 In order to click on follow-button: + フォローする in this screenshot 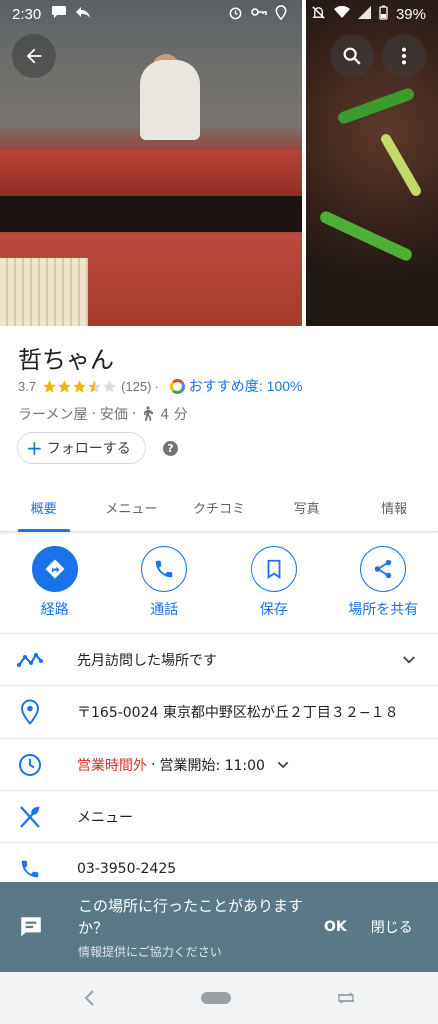, I will do `click(81, 448)`.